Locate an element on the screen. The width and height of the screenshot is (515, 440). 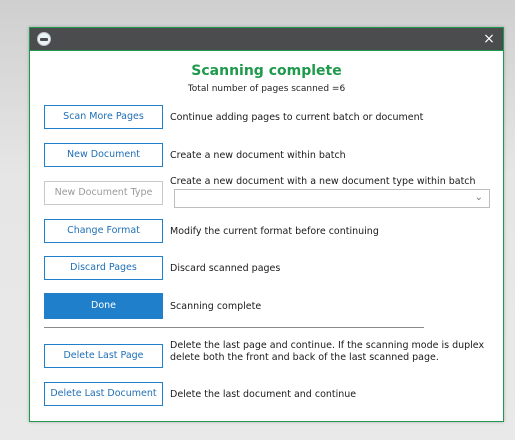
delete-last-page-button: Delete Last Page is located at coordinates (103, 356).